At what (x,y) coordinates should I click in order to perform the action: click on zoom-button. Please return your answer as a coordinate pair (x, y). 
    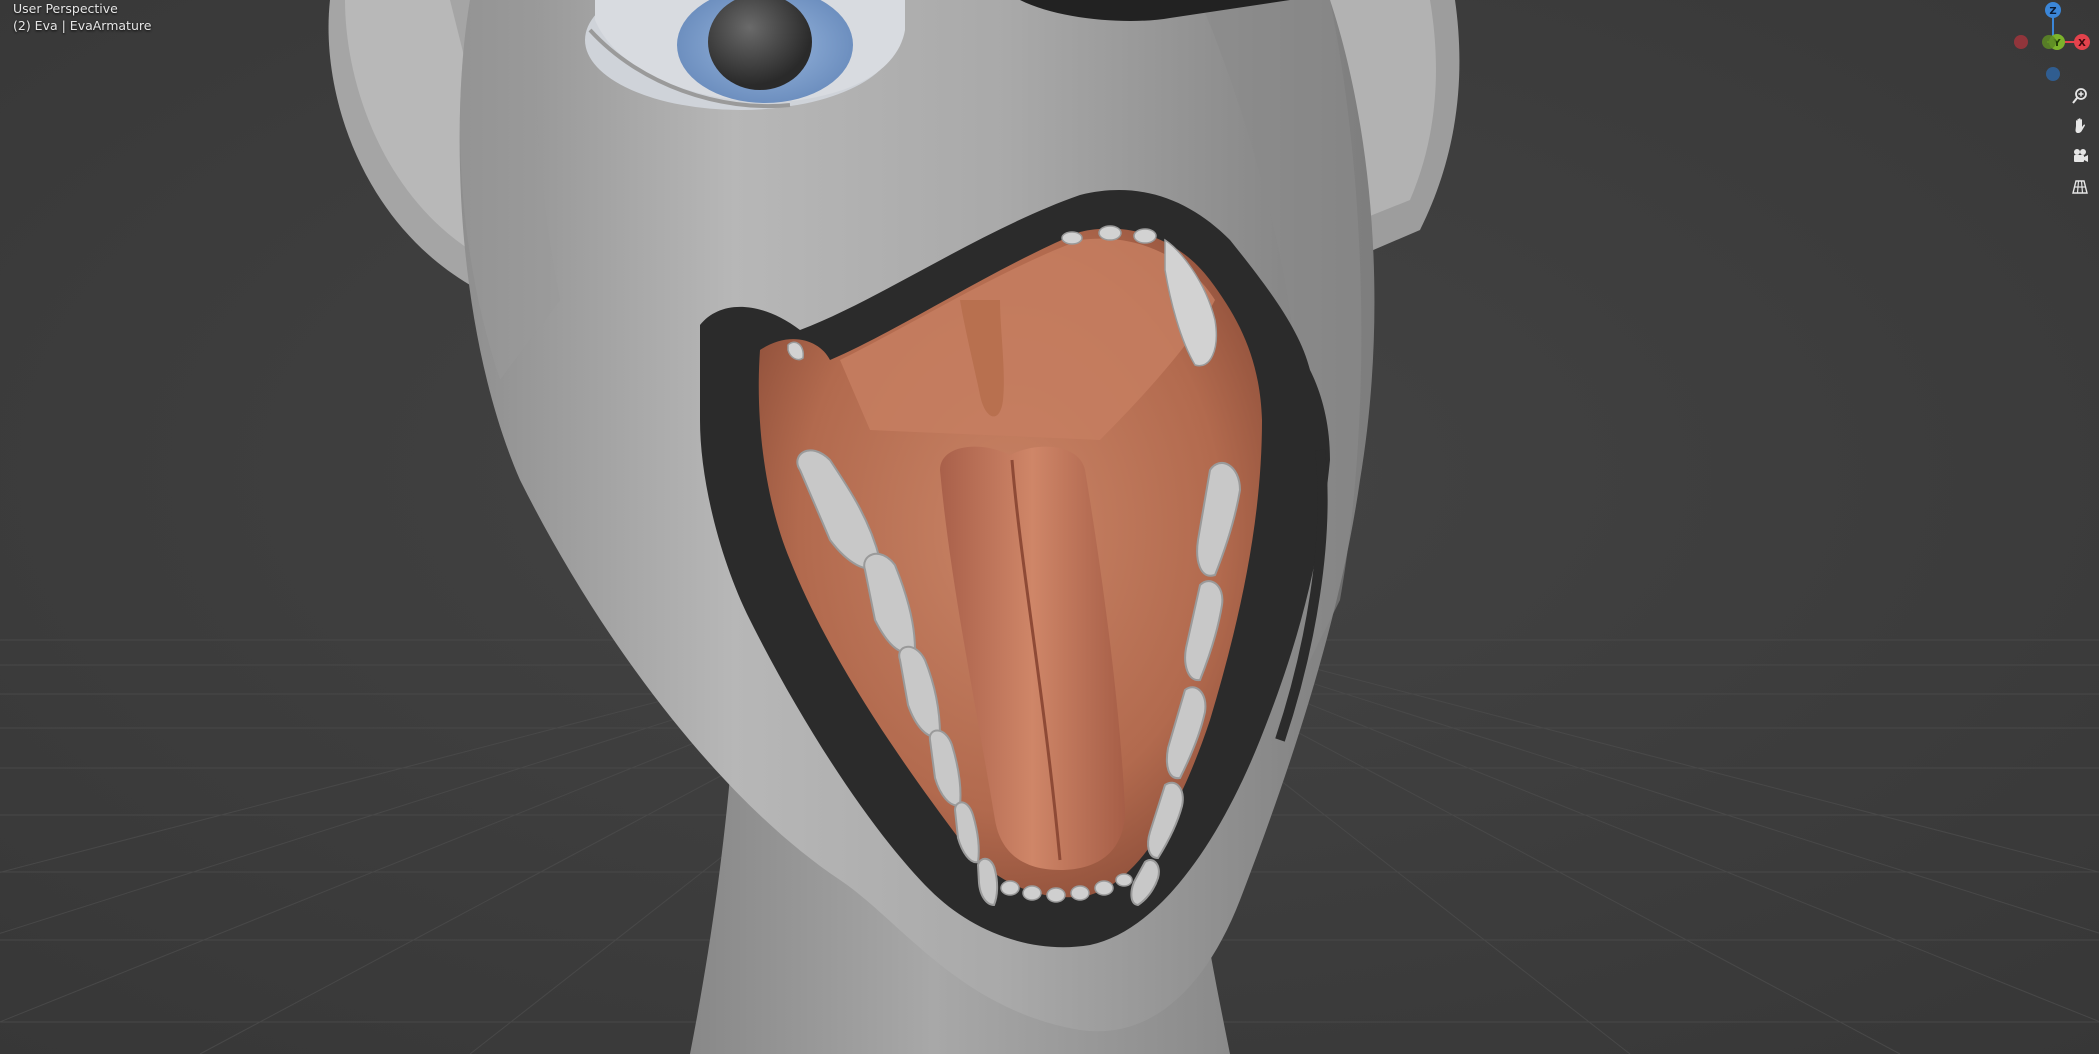
    Looking at the image, I should click on (2080, 96).